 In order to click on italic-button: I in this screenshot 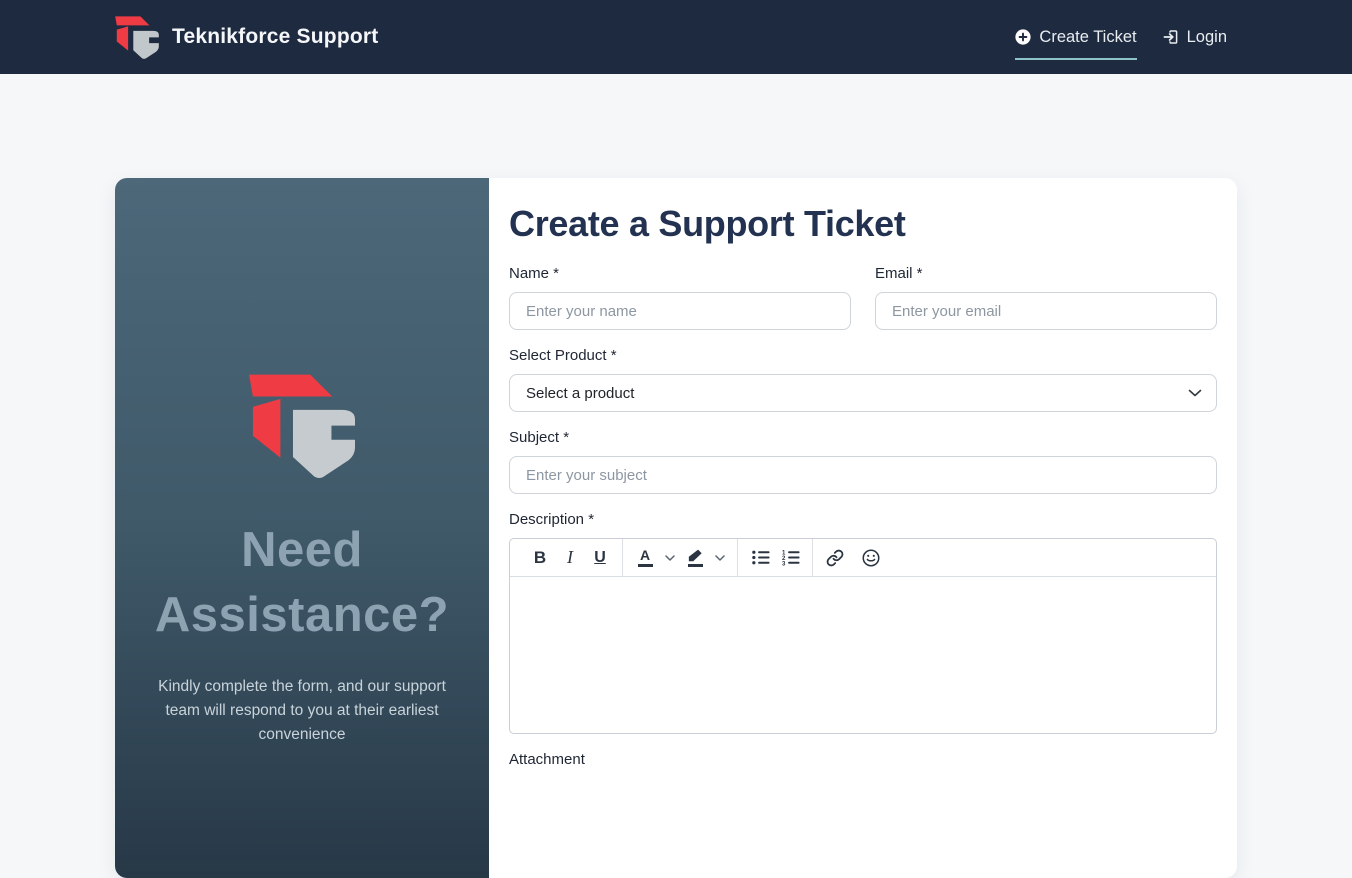, I will do `click(570, 558)`.